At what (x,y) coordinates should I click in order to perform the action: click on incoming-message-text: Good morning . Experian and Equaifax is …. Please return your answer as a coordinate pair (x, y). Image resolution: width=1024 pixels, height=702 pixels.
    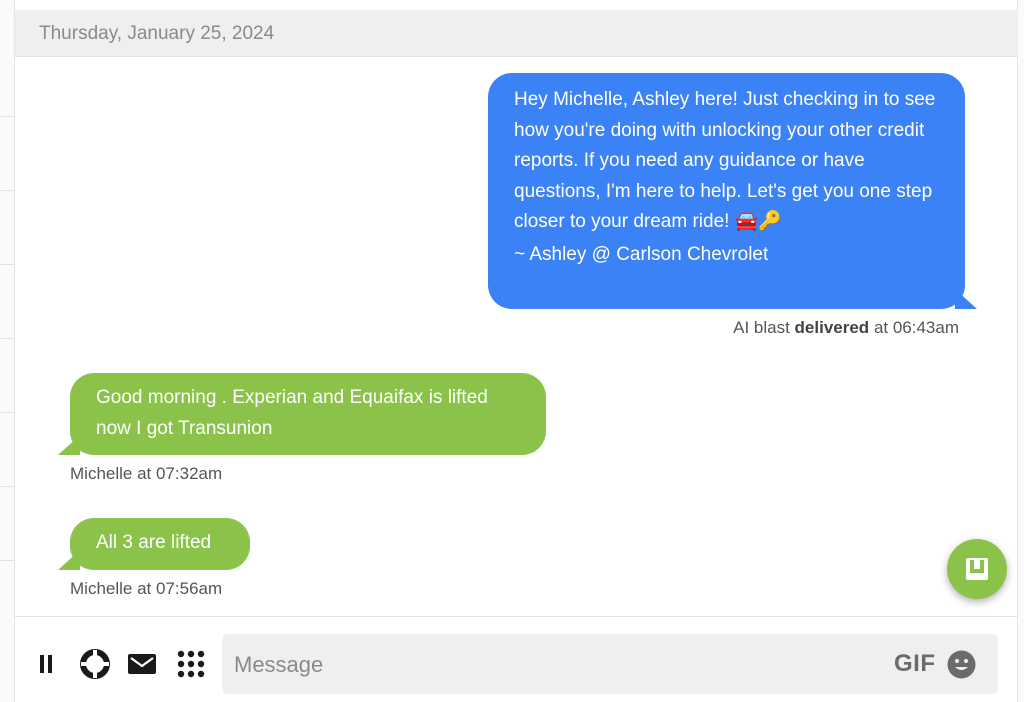
    Looking at the image, I should click on (292, 413).